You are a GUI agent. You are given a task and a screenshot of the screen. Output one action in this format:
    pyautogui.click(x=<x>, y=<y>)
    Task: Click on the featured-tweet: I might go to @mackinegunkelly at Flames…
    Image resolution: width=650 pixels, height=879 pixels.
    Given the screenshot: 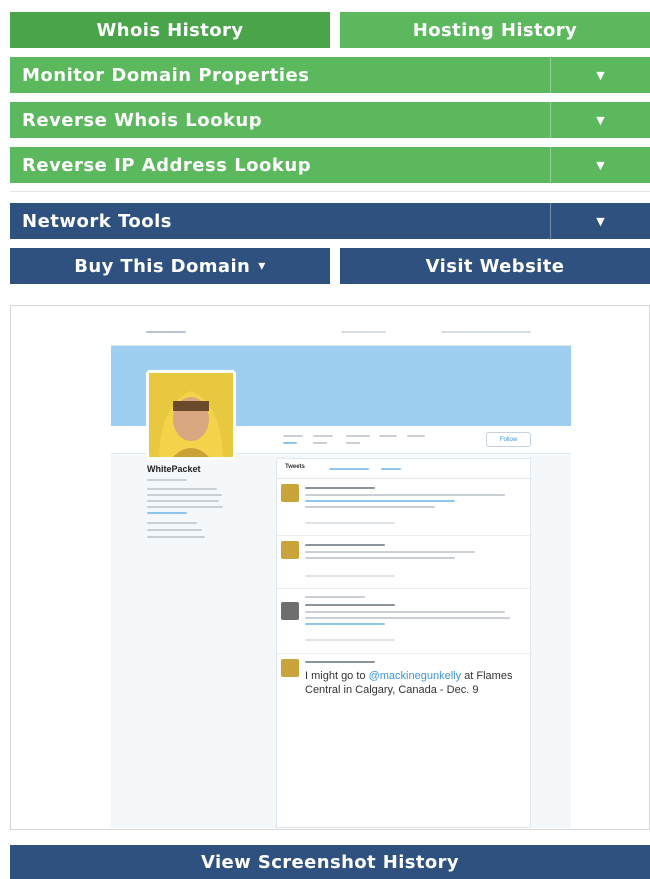 What is the action you would take?
    pyautogui.click(x=404, y=700)
    